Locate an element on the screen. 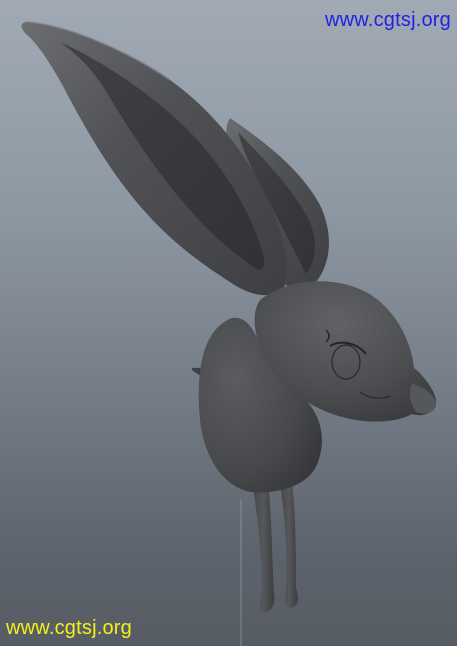 The image size is (457, 646). watermark-top: www.cgtsj.org is located at coordinates (388, 20).